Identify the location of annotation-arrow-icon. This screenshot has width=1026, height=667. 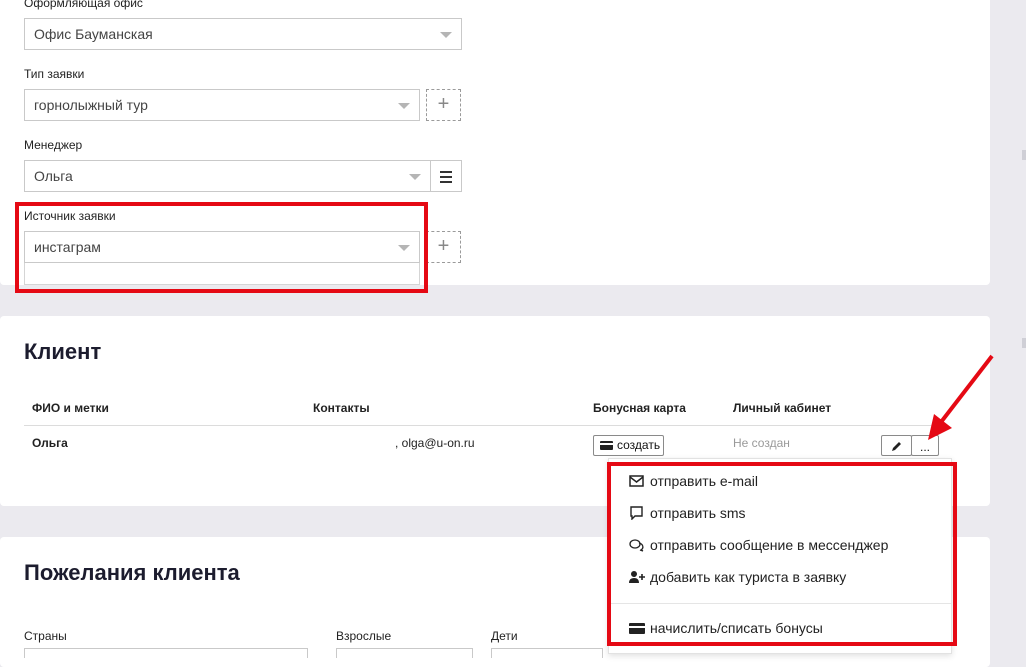
(961, 397).